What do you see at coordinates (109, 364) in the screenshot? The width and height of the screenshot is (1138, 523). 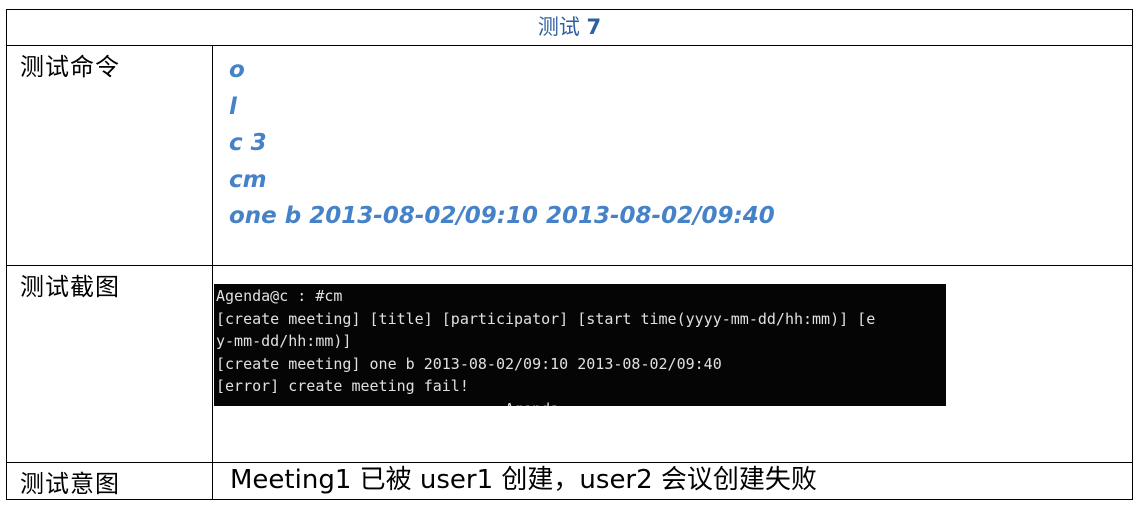 I see `screenshot-label: 测试截图` at bounding box center [109, 364].